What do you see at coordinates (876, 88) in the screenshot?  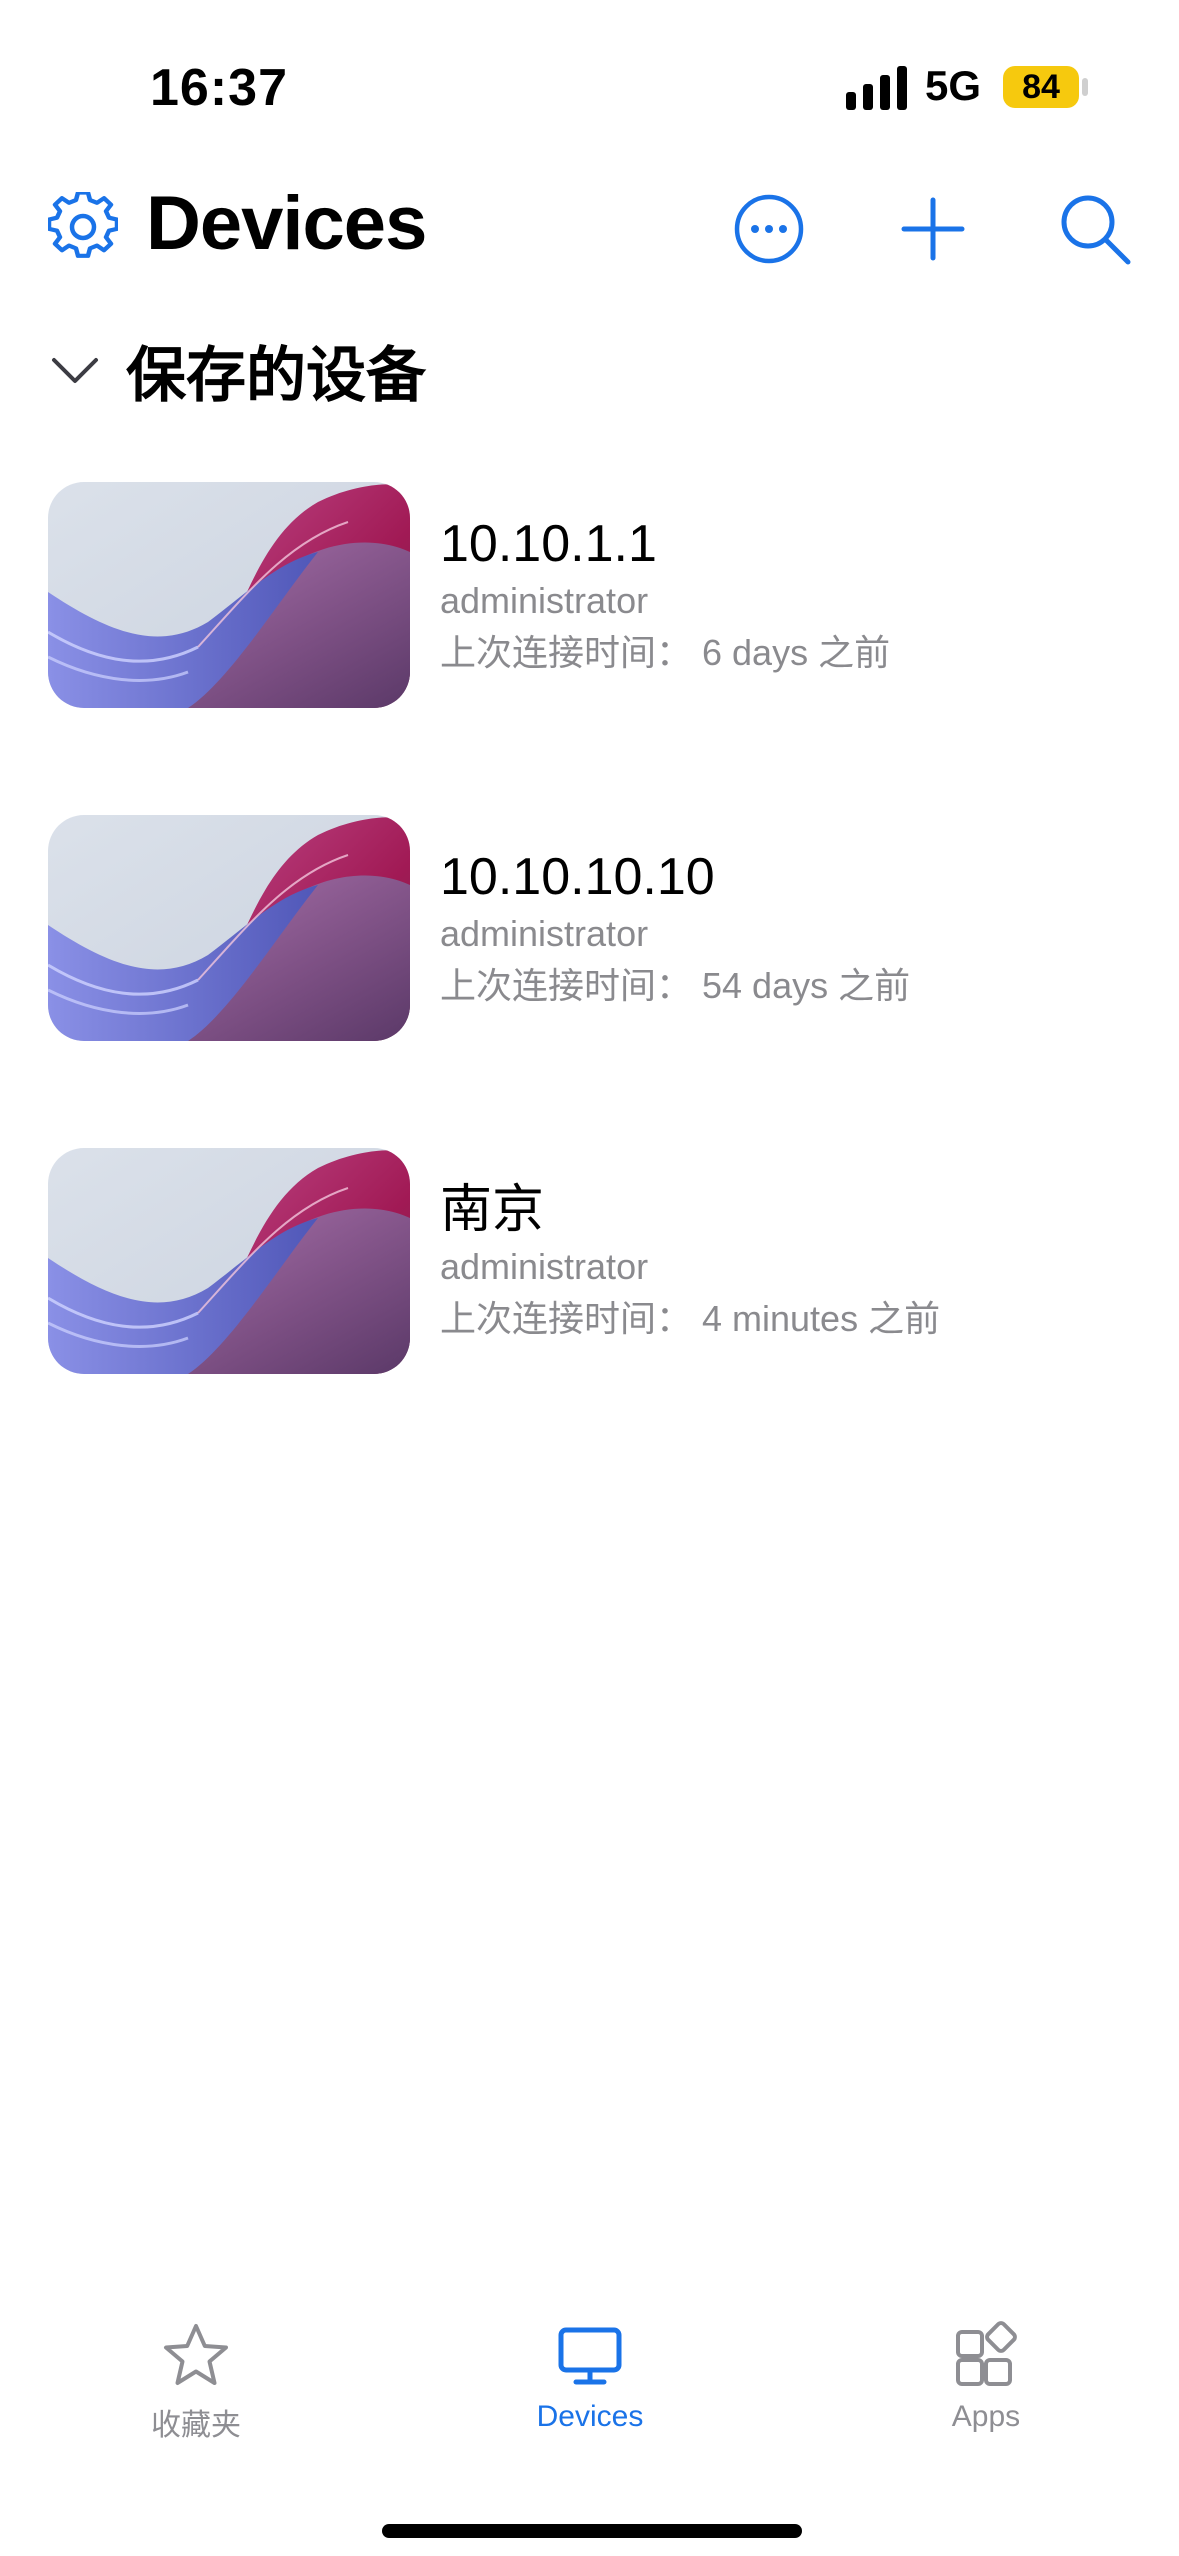 I see `signal-icon` at bounding box center [876, 88].